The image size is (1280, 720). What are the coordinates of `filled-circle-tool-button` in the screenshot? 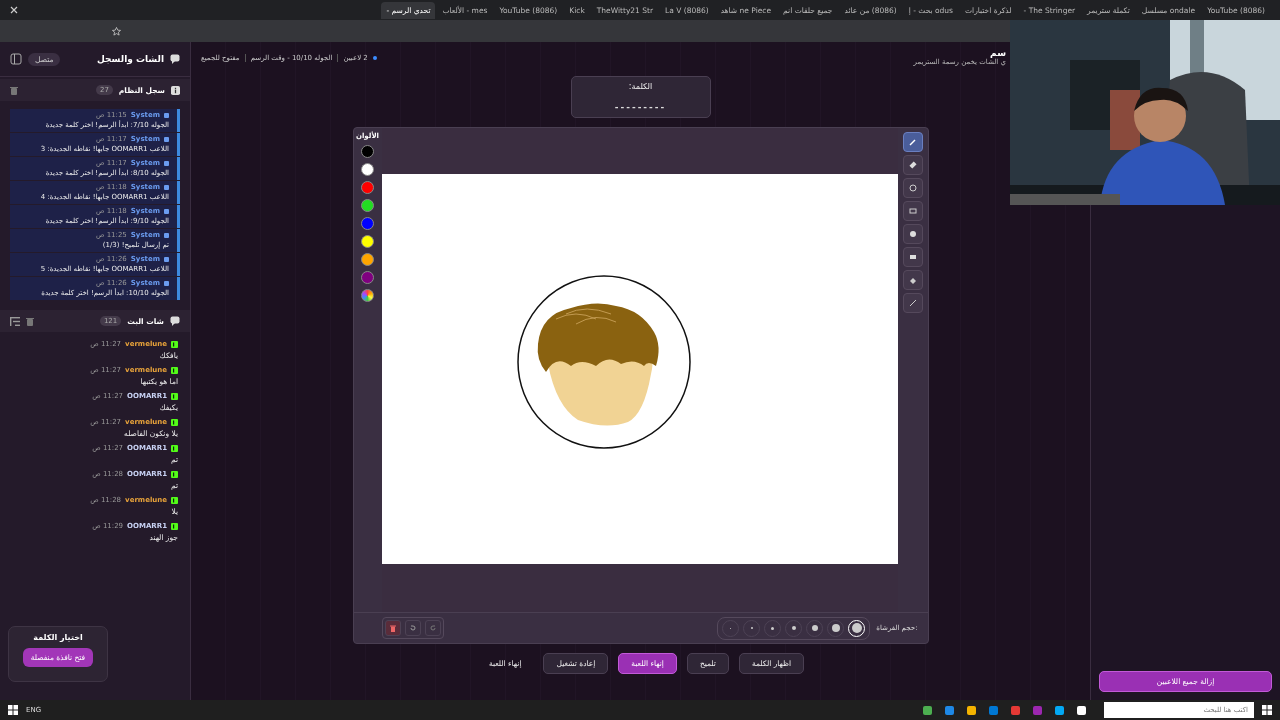 It's located at (912, 234).